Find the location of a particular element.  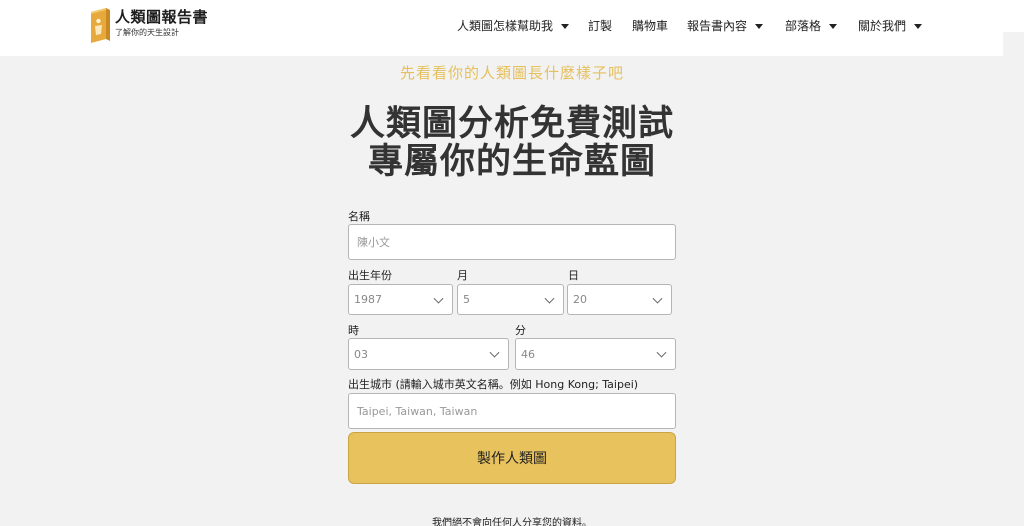

main-nav: 人類圖怎樣幫助我 訂製 購物車 報告書內容 部落格 關於我們 is located at coordinates (512, 27).